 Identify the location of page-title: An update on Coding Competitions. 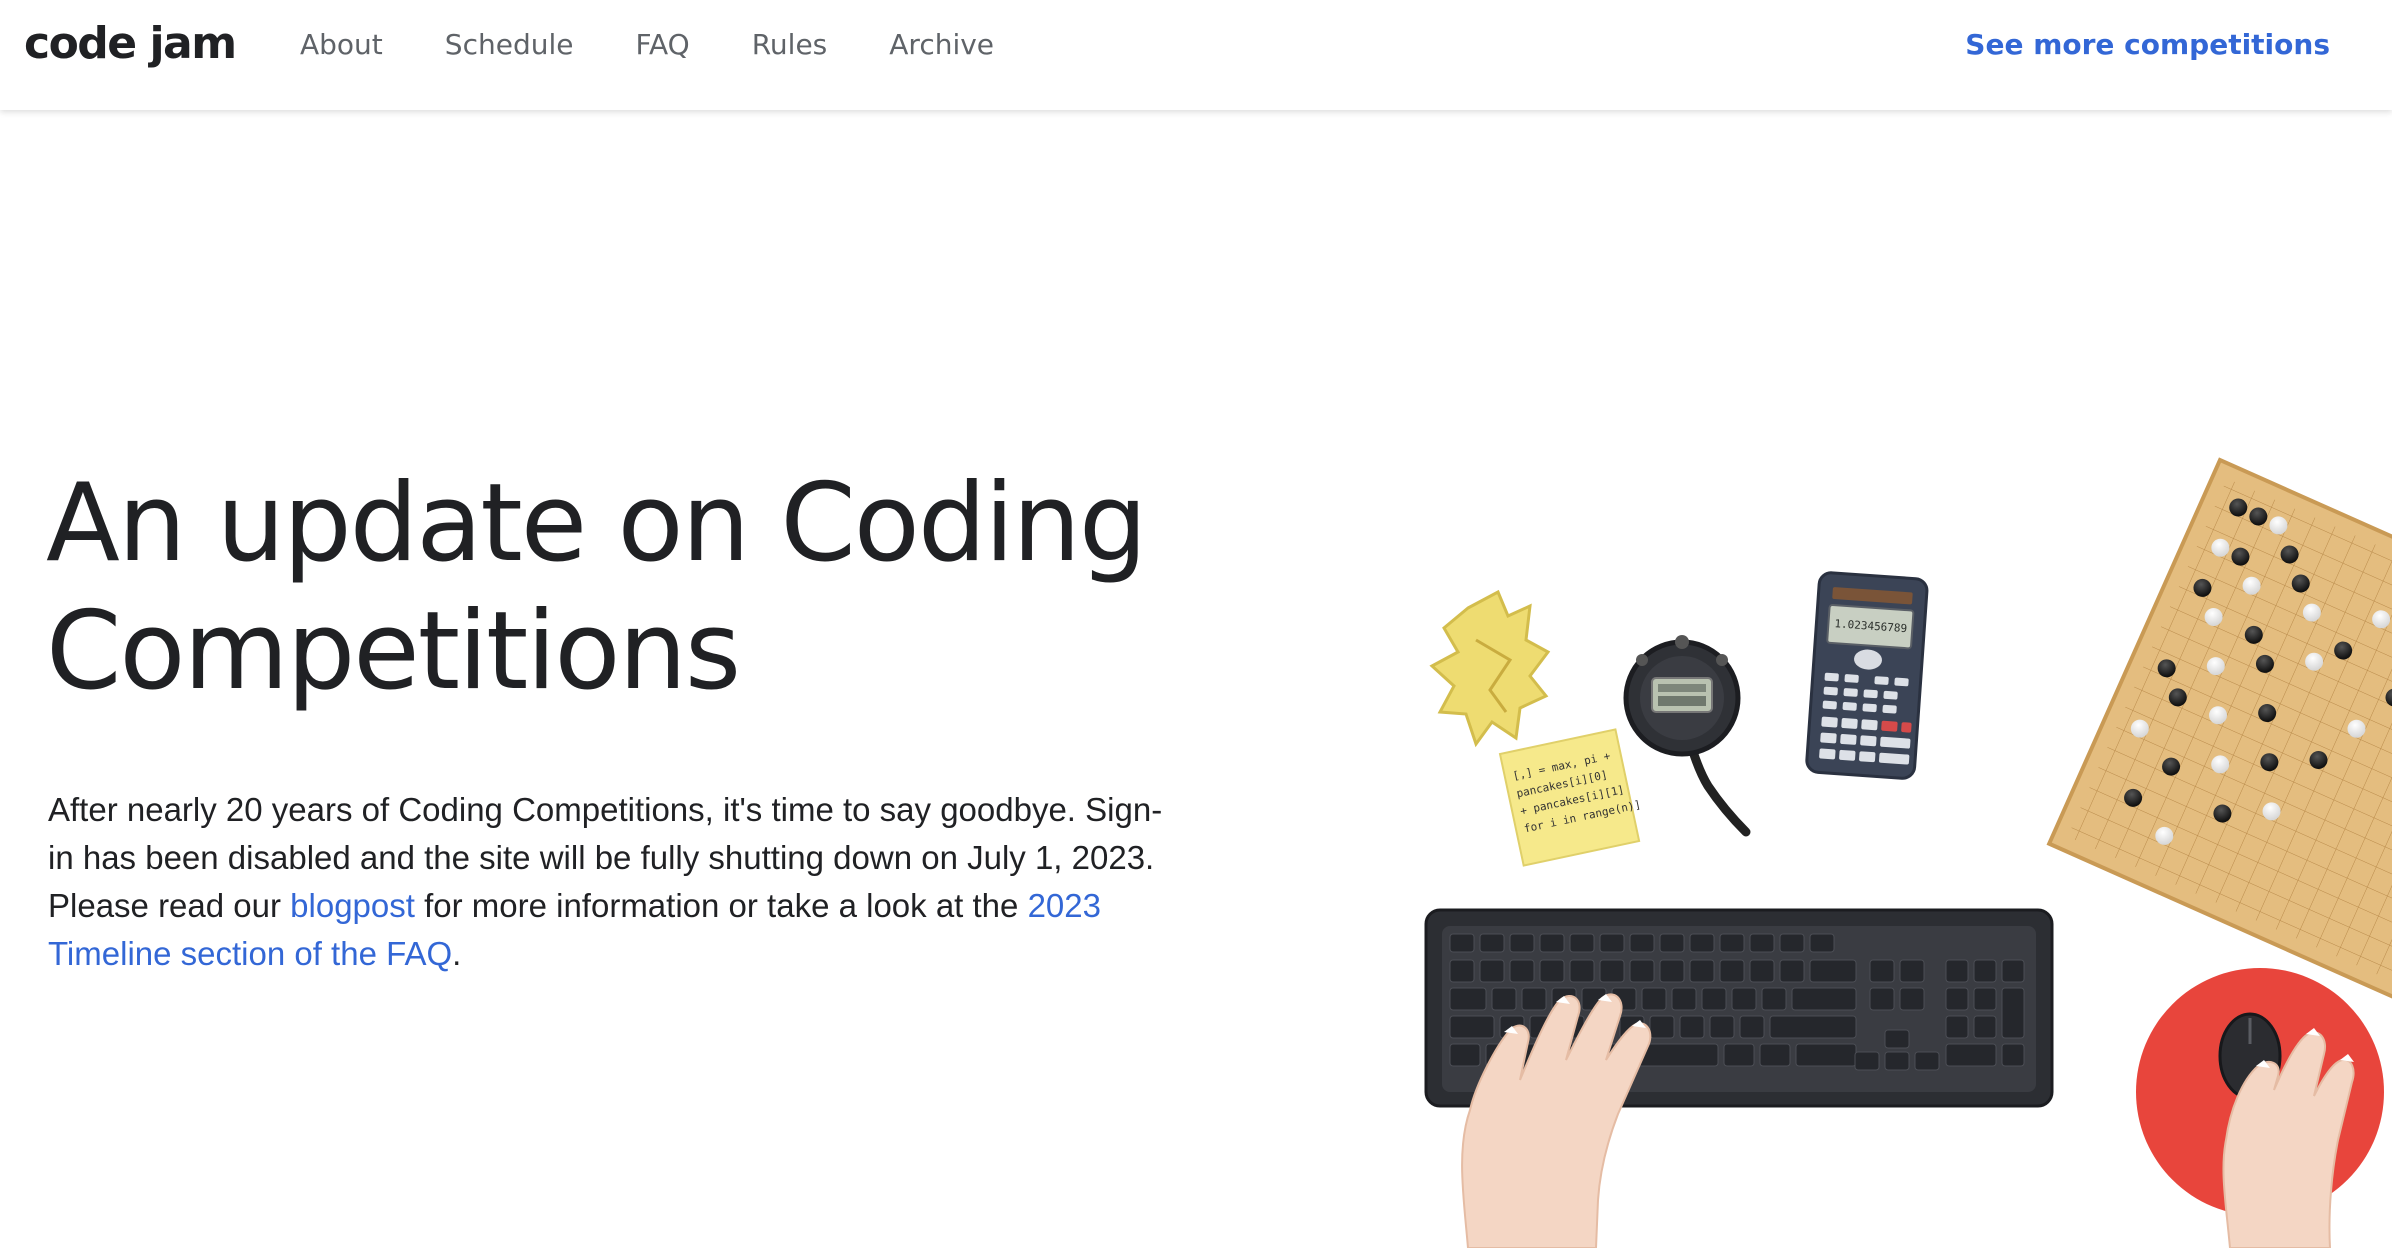
(636, 588).